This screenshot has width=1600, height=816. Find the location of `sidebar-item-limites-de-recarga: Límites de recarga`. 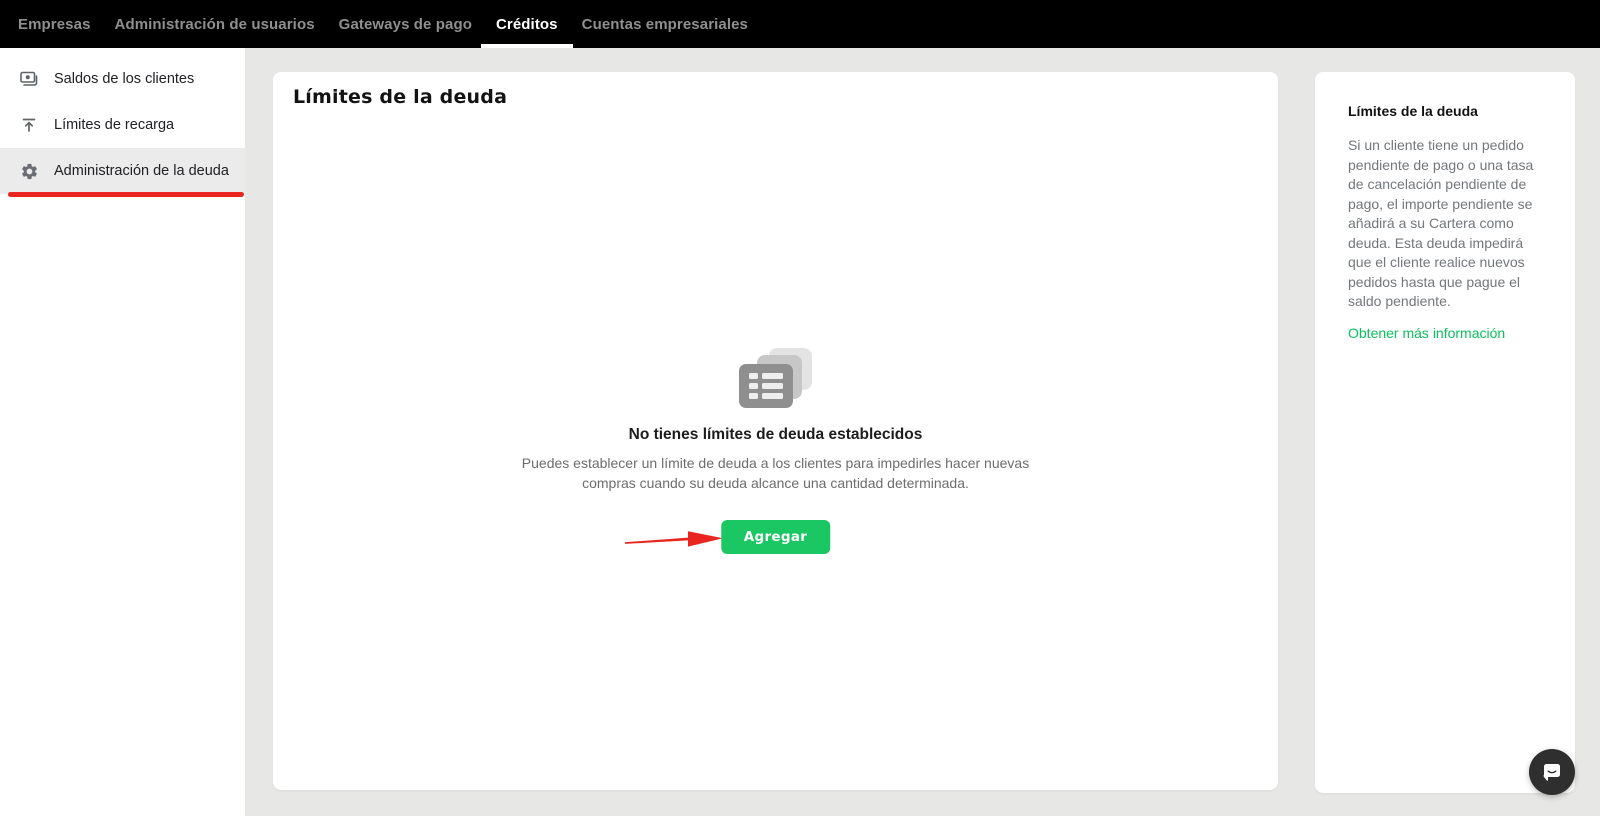

sidebar-item-limites-de-recarga: Límites de recarga is located at coordinates (122, 125).